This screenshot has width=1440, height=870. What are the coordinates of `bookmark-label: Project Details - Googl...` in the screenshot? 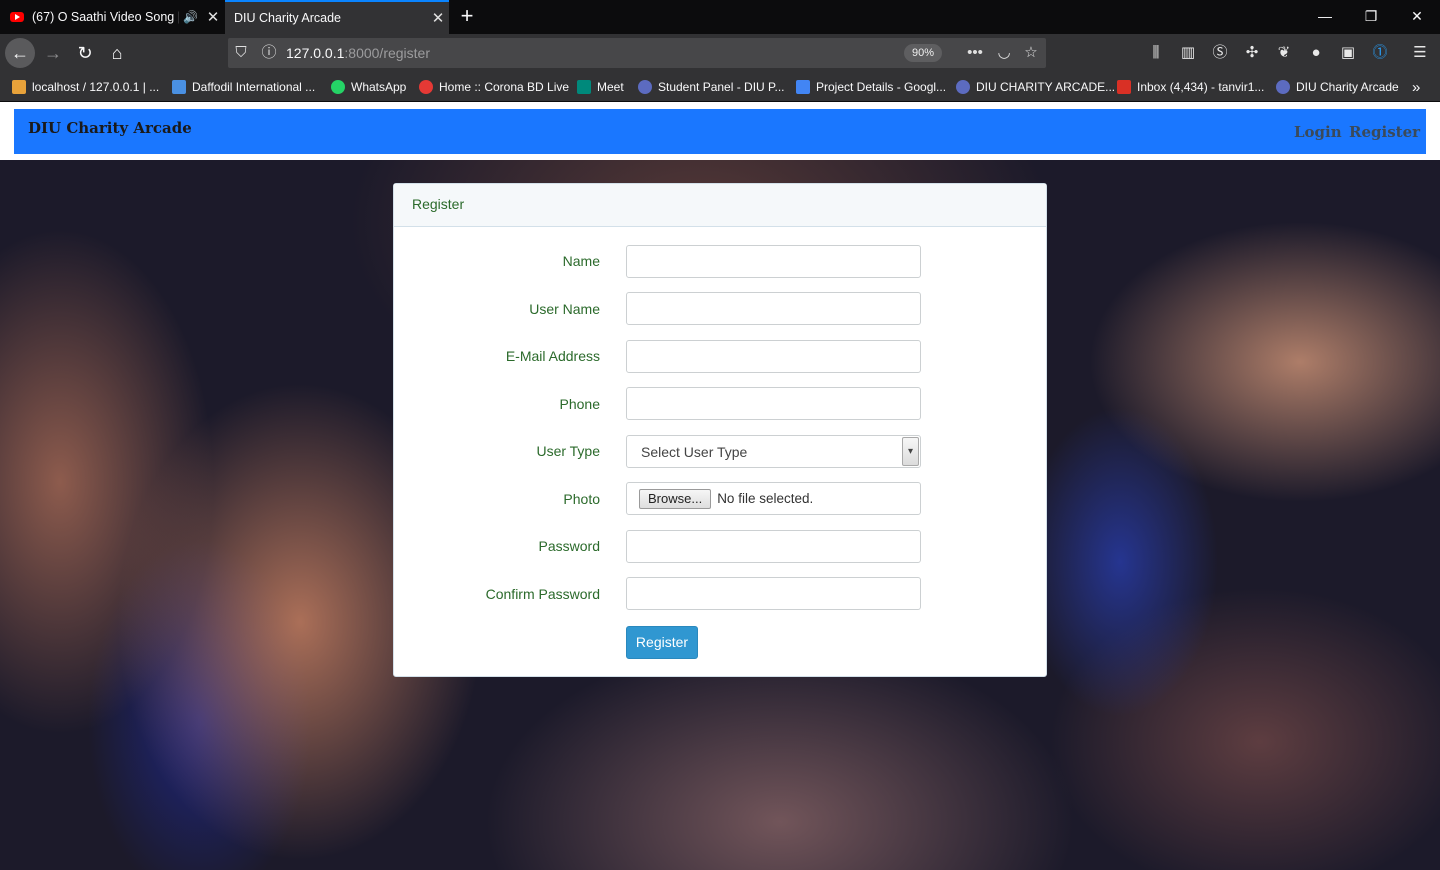 It's located at (881, 87).